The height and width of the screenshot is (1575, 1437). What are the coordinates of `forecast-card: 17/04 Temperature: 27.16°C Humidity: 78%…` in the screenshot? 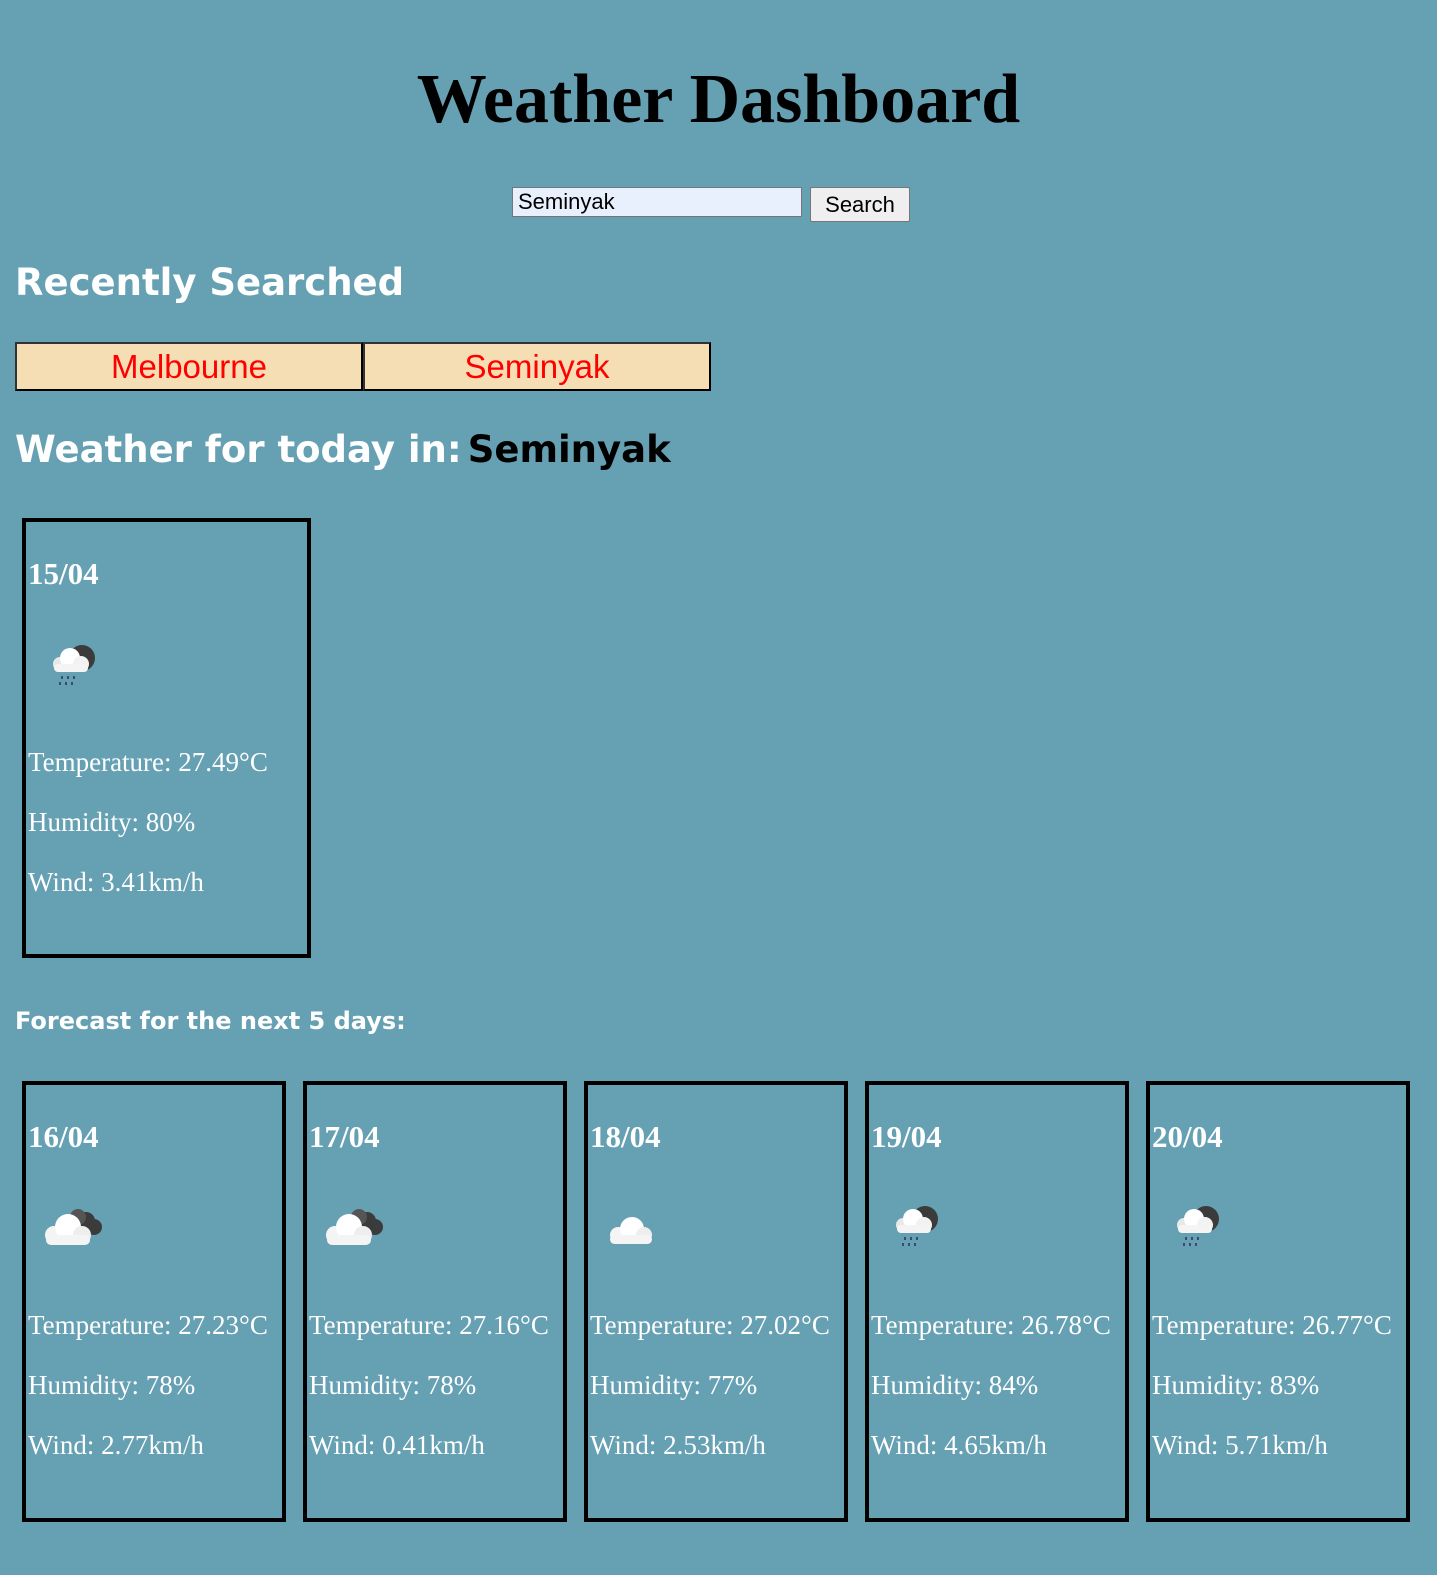 It's located at (435, 1301).